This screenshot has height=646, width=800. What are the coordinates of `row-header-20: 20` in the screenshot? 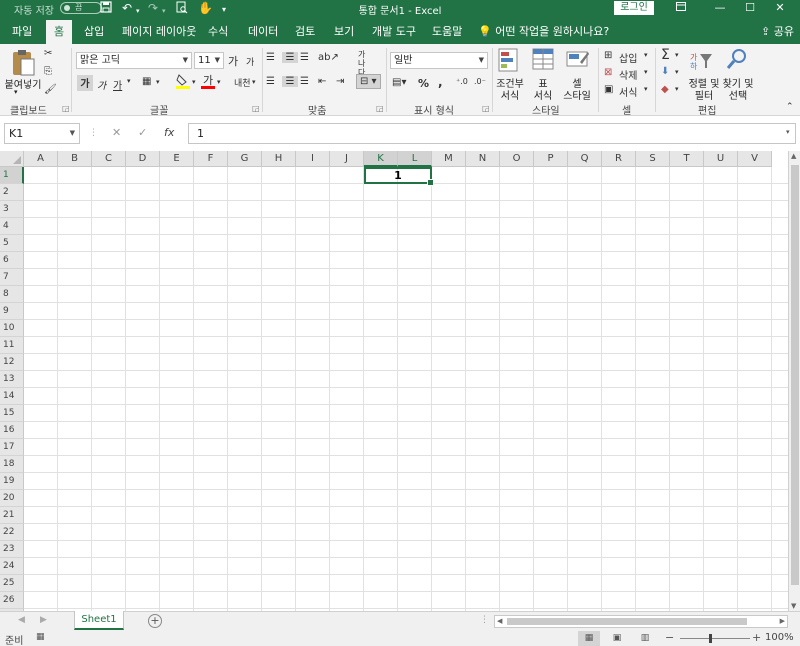 It's located at (12, 498).